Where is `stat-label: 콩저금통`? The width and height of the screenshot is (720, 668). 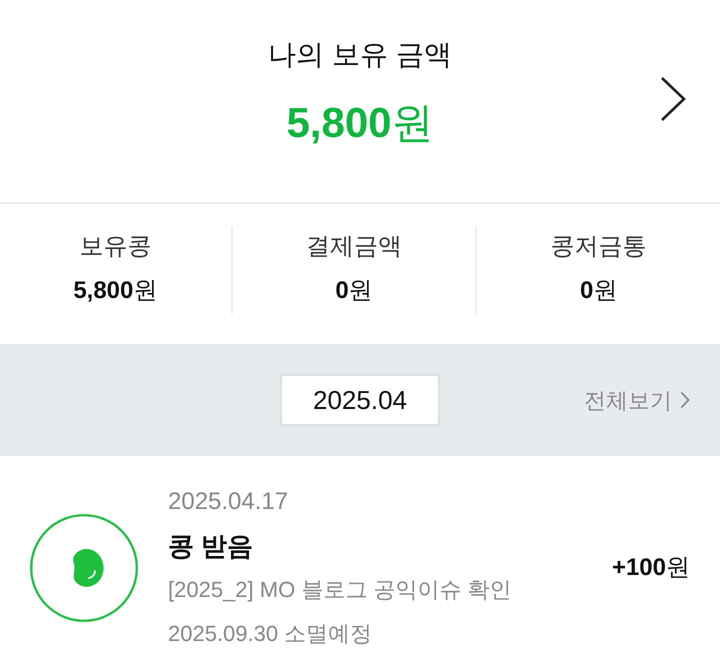
stat-label: 콩저금통 is located at coordinates (599, 247).